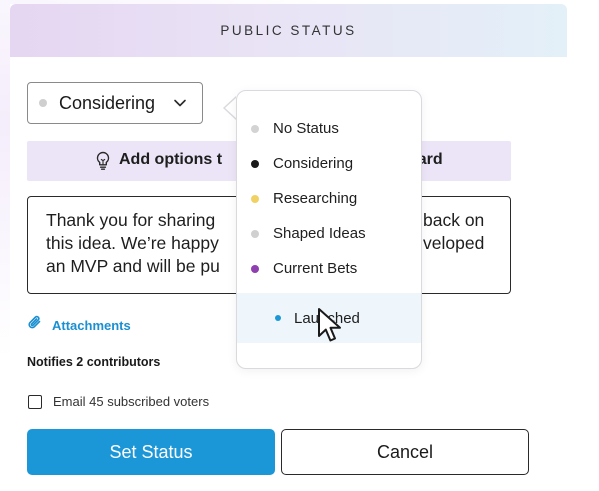 This screenshot has width=599, height=491. I want to click on status-select-value: Considering, so click(107, 102).